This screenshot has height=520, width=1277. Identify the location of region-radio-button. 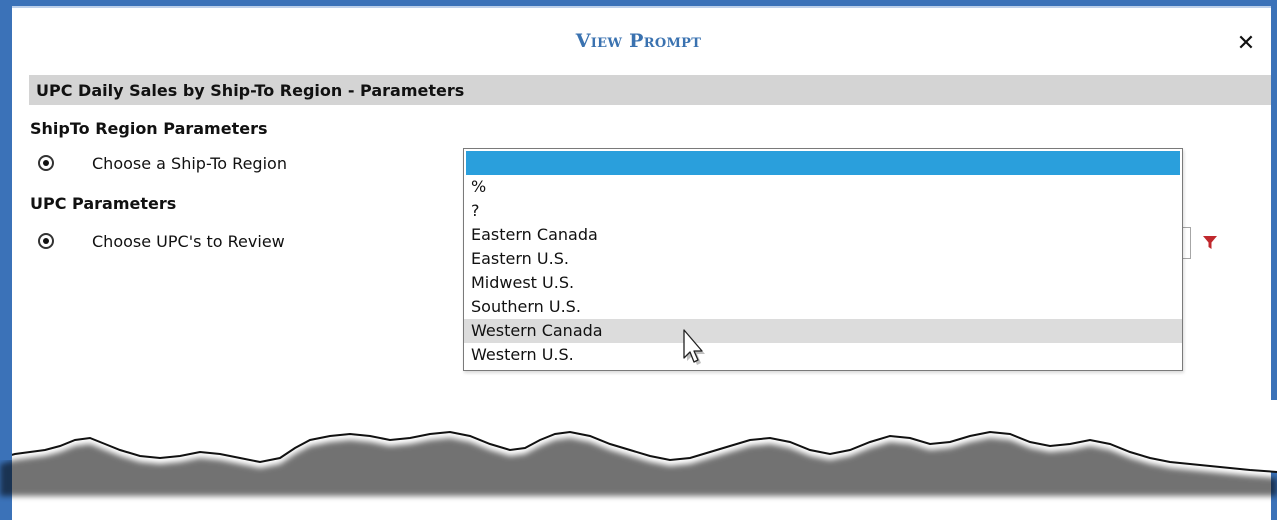
(46, 163).